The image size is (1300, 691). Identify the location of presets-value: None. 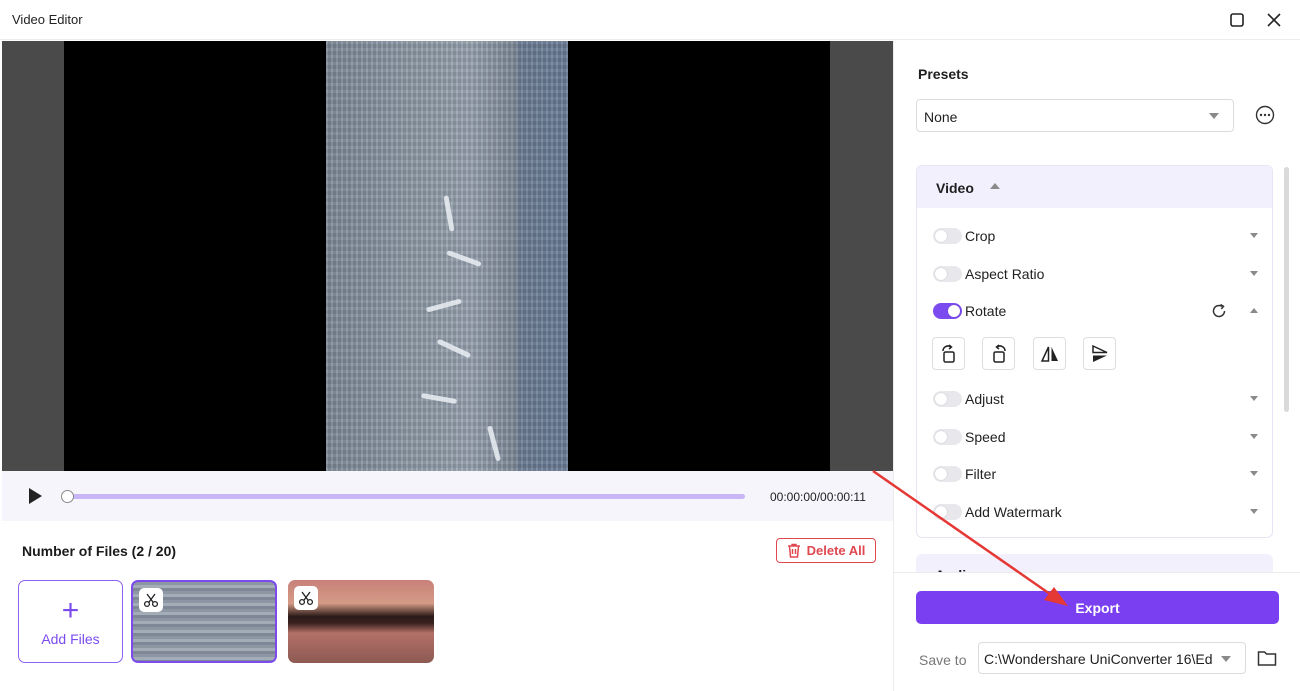
(941, 117).